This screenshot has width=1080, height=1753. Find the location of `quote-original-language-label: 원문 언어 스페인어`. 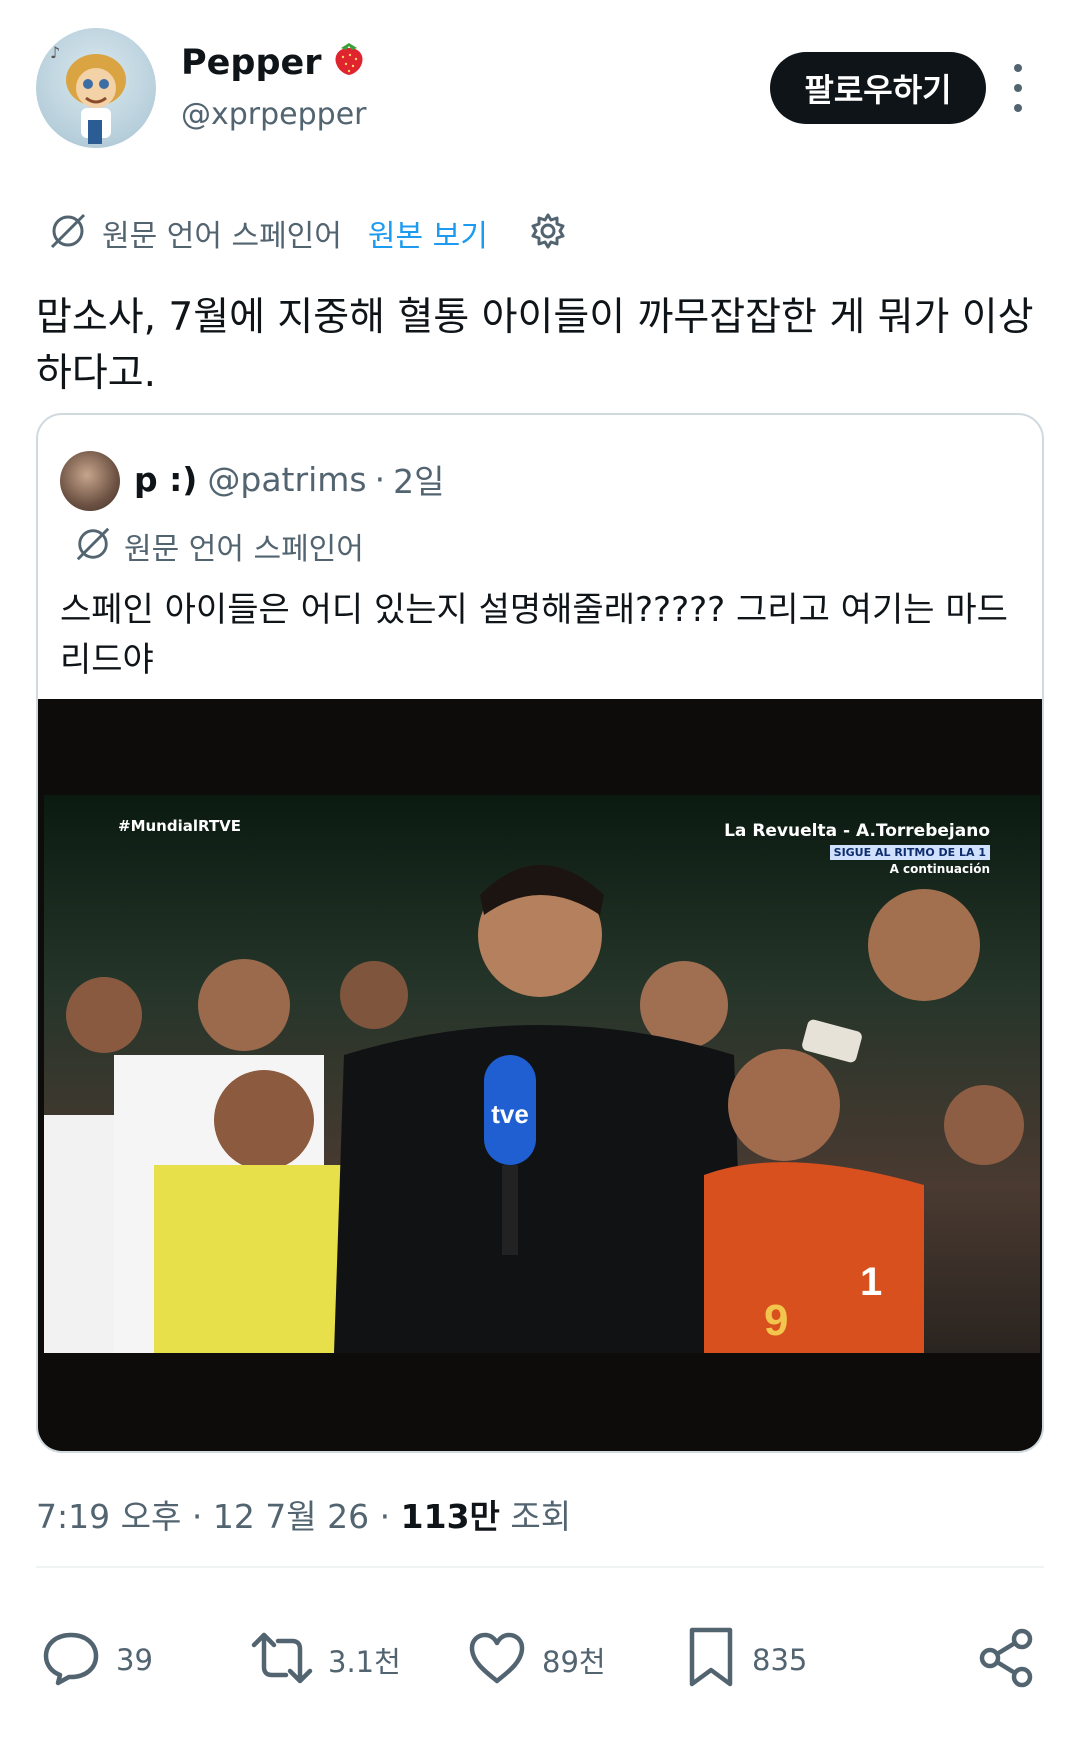

quote-original-language-label: 원문 언어 스페인어 is located at coordinates (244, 549).